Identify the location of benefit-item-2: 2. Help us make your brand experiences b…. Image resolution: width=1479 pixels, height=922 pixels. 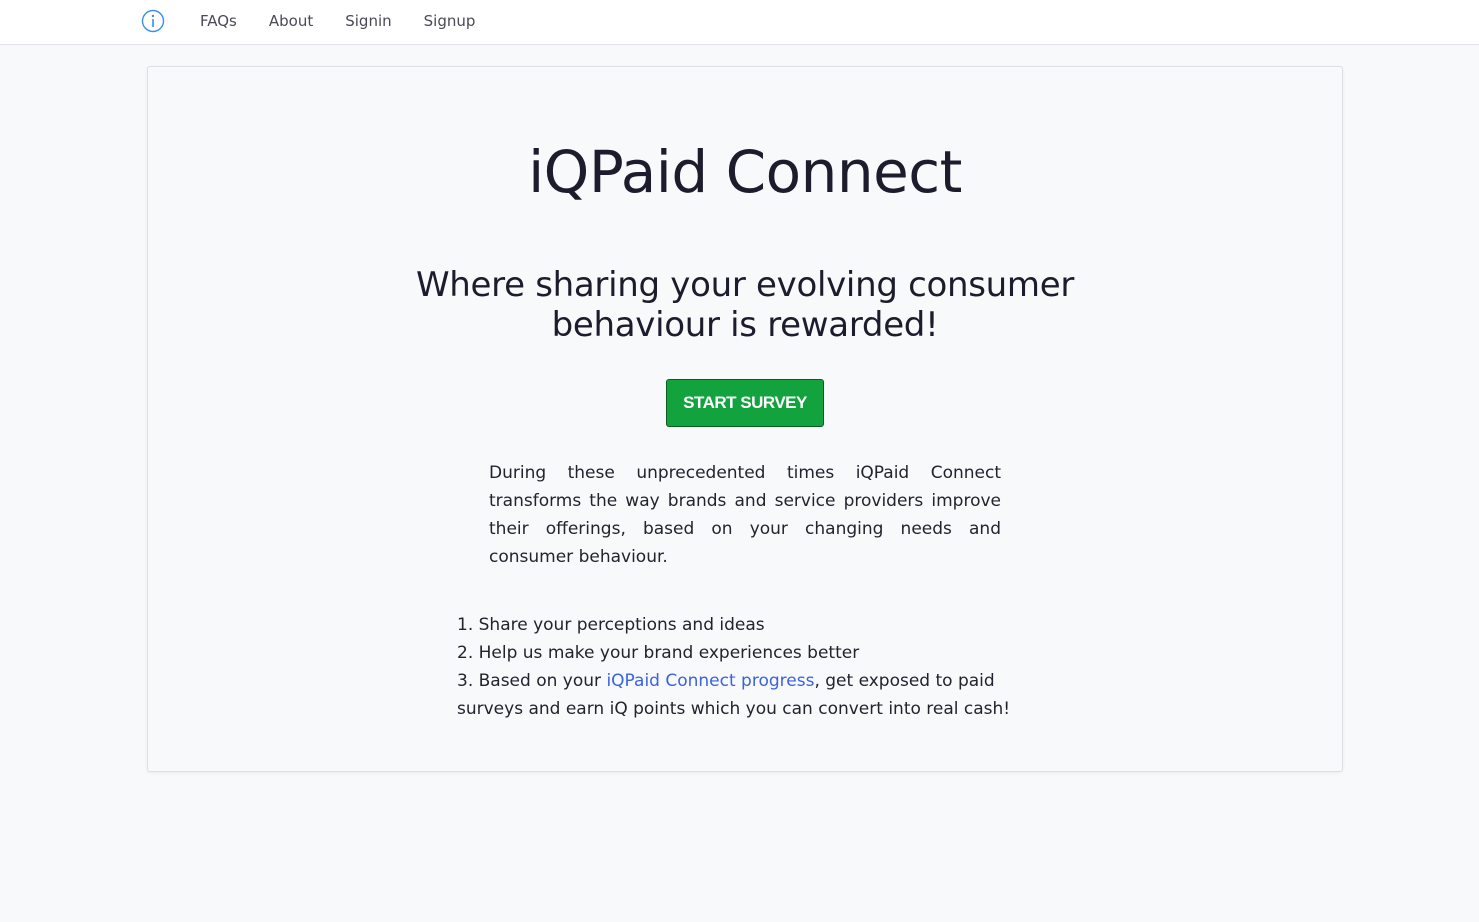
(658, 653).